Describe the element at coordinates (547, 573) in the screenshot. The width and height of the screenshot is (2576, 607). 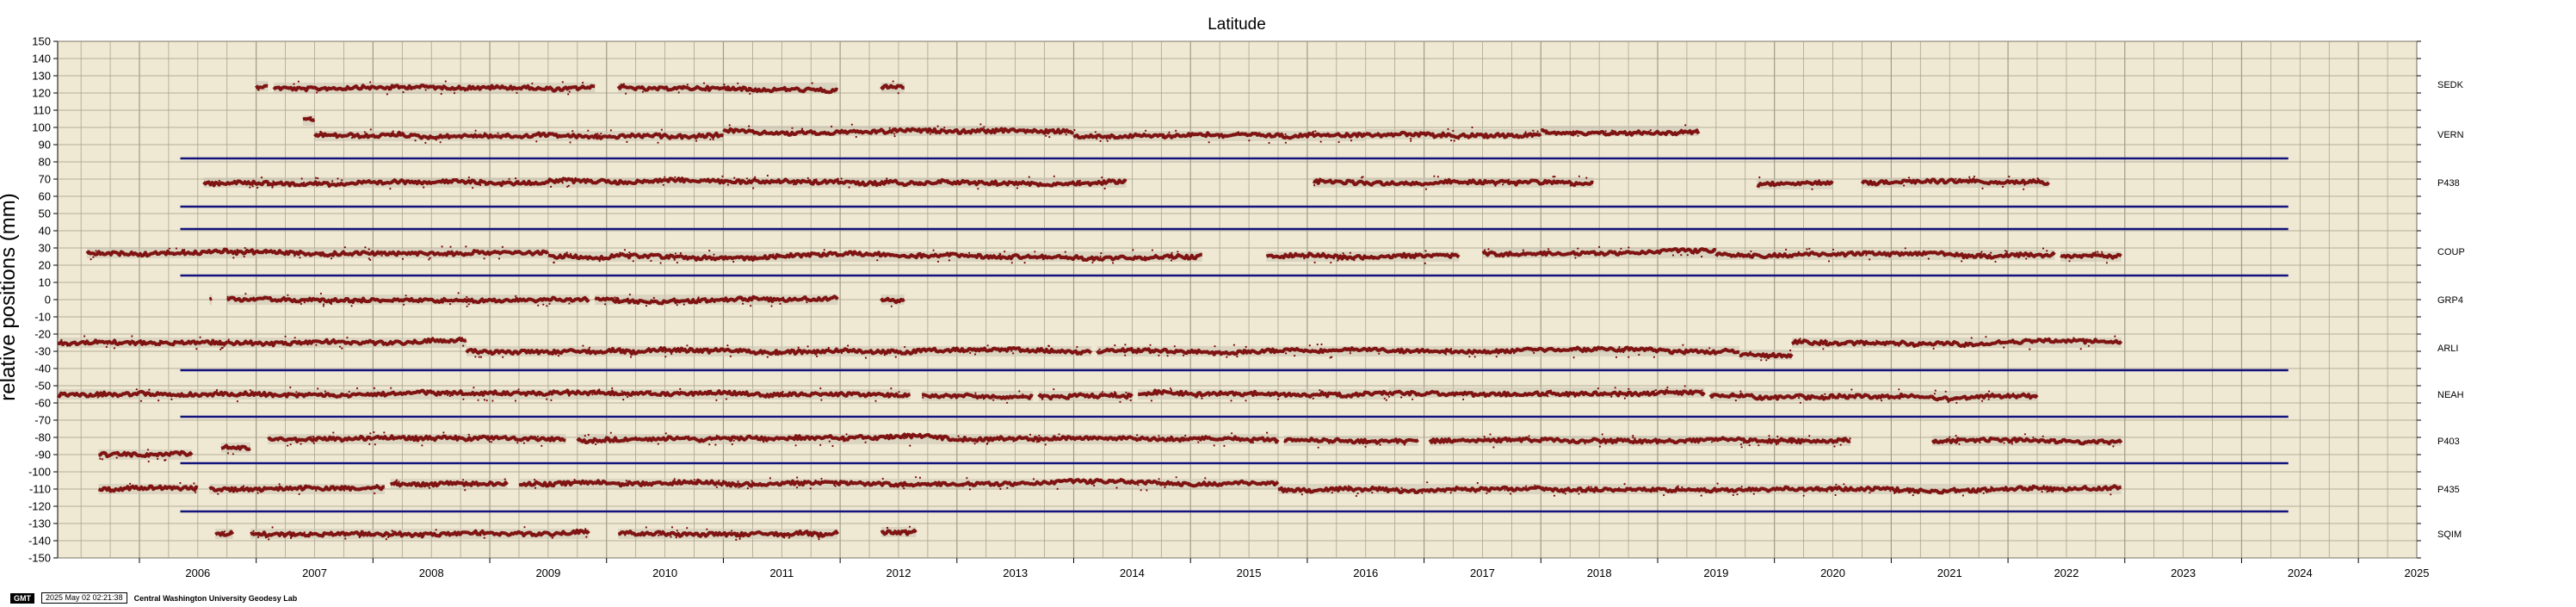
I see `x-tick-label: 2009` at that location.